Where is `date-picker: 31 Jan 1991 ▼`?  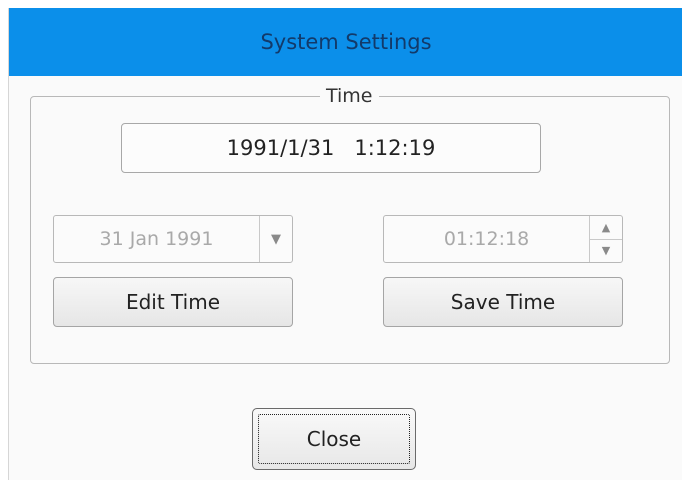
date-picker: 31 Jan 1991 ▼ is located at coordinates (173, 239).